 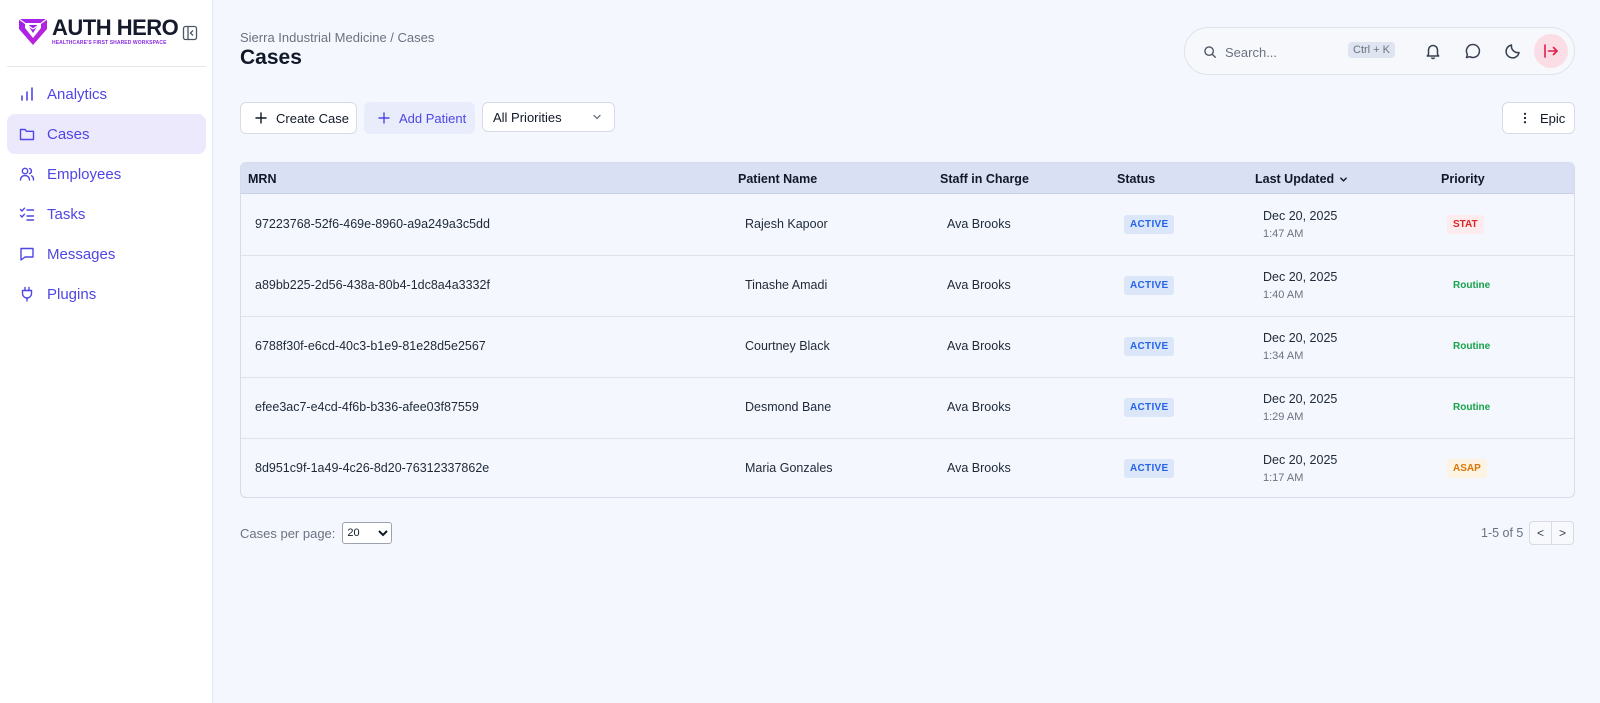 I want to click on cell-patient-name: Desmond Bane, so click(x=788, y=407).